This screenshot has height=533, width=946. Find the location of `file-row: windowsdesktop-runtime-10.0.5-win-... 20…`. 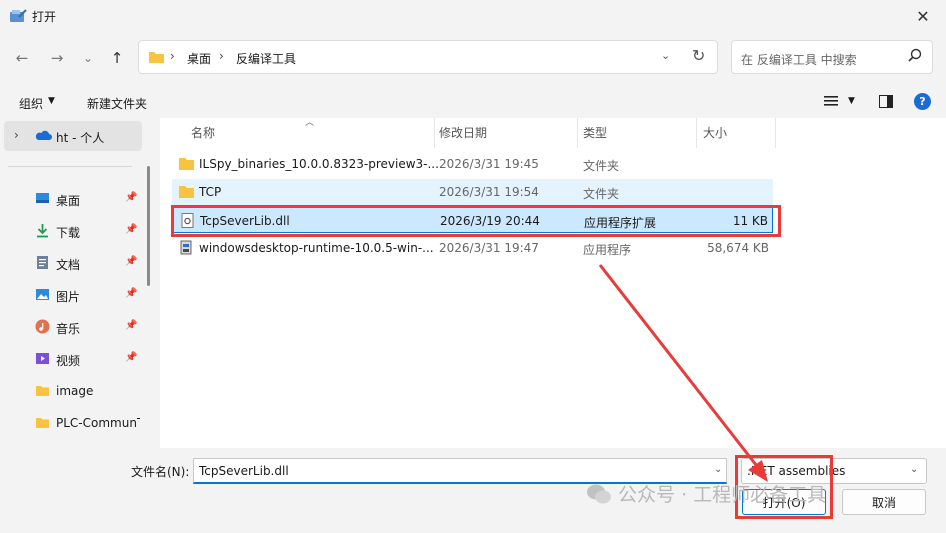

file-row: windowsdesktop-runtime-10.0.5-win-... 20… is located at coordinates (472, 248).